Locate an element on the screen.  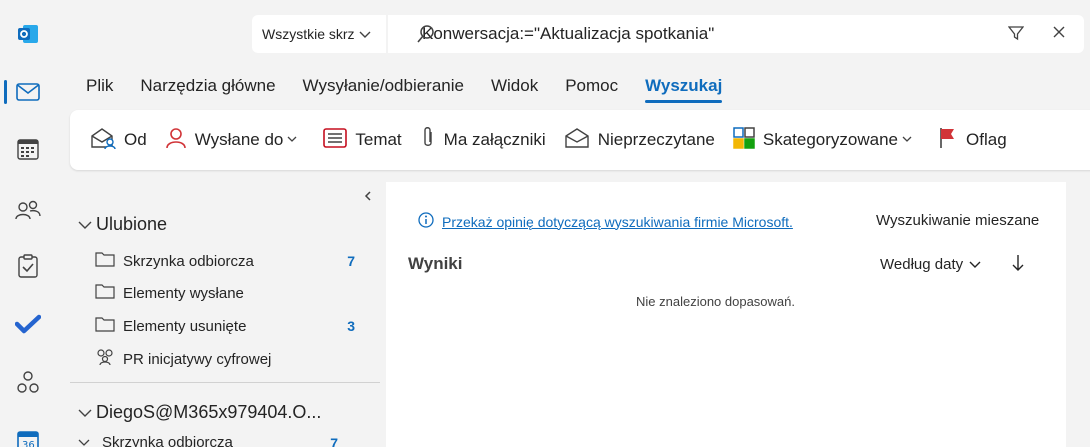
tab-file: Plik is located at coordinates (99, 86).